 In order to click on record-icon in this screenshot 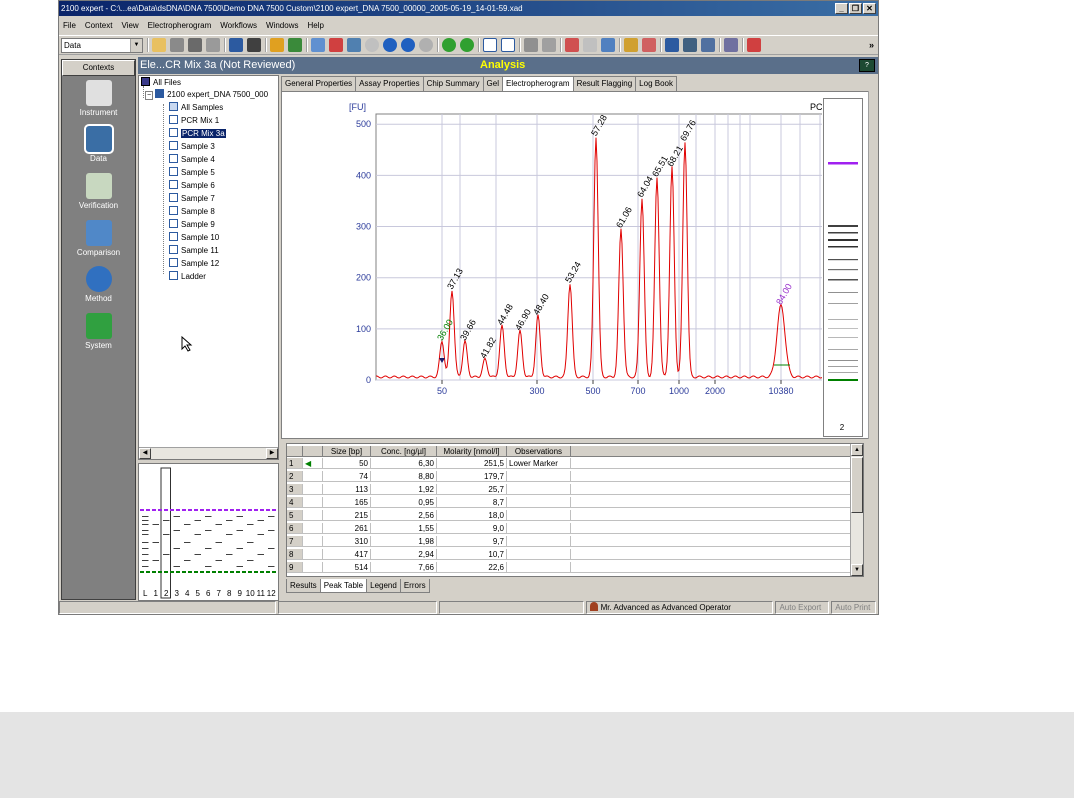, I will do `click(390, 45)`.